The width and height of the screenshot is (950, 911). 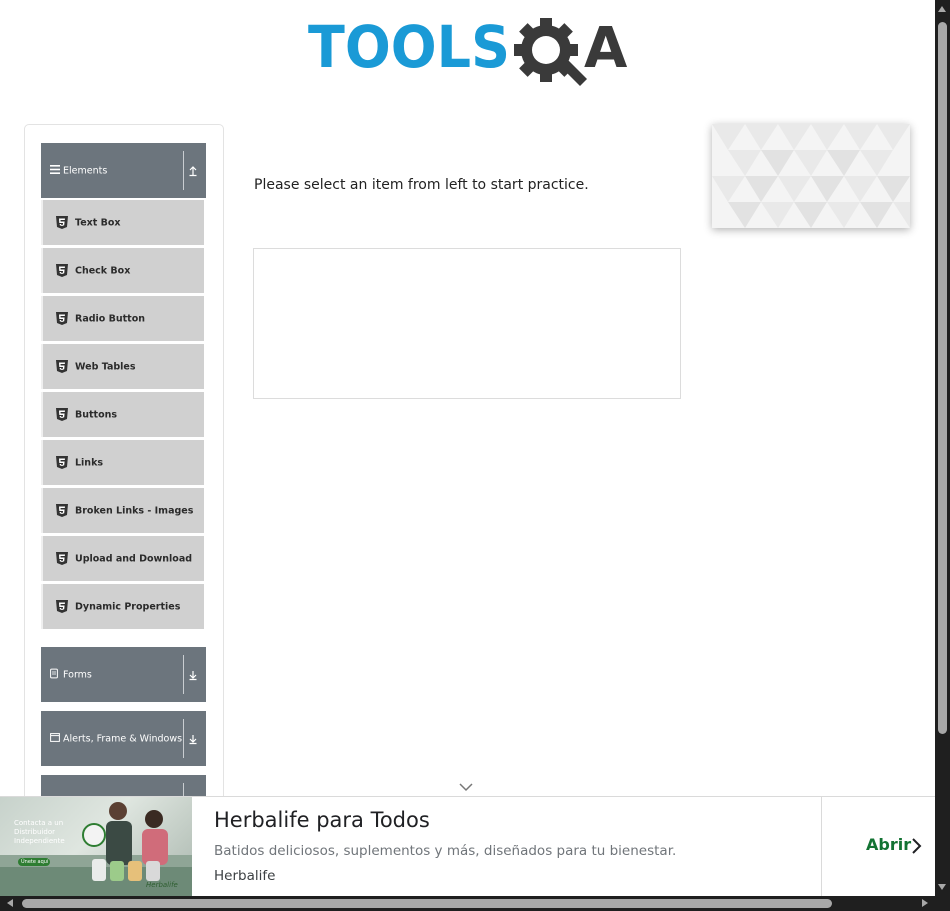 I want to click on scroll-right-arrow-icon, so click(x=925, y=903).